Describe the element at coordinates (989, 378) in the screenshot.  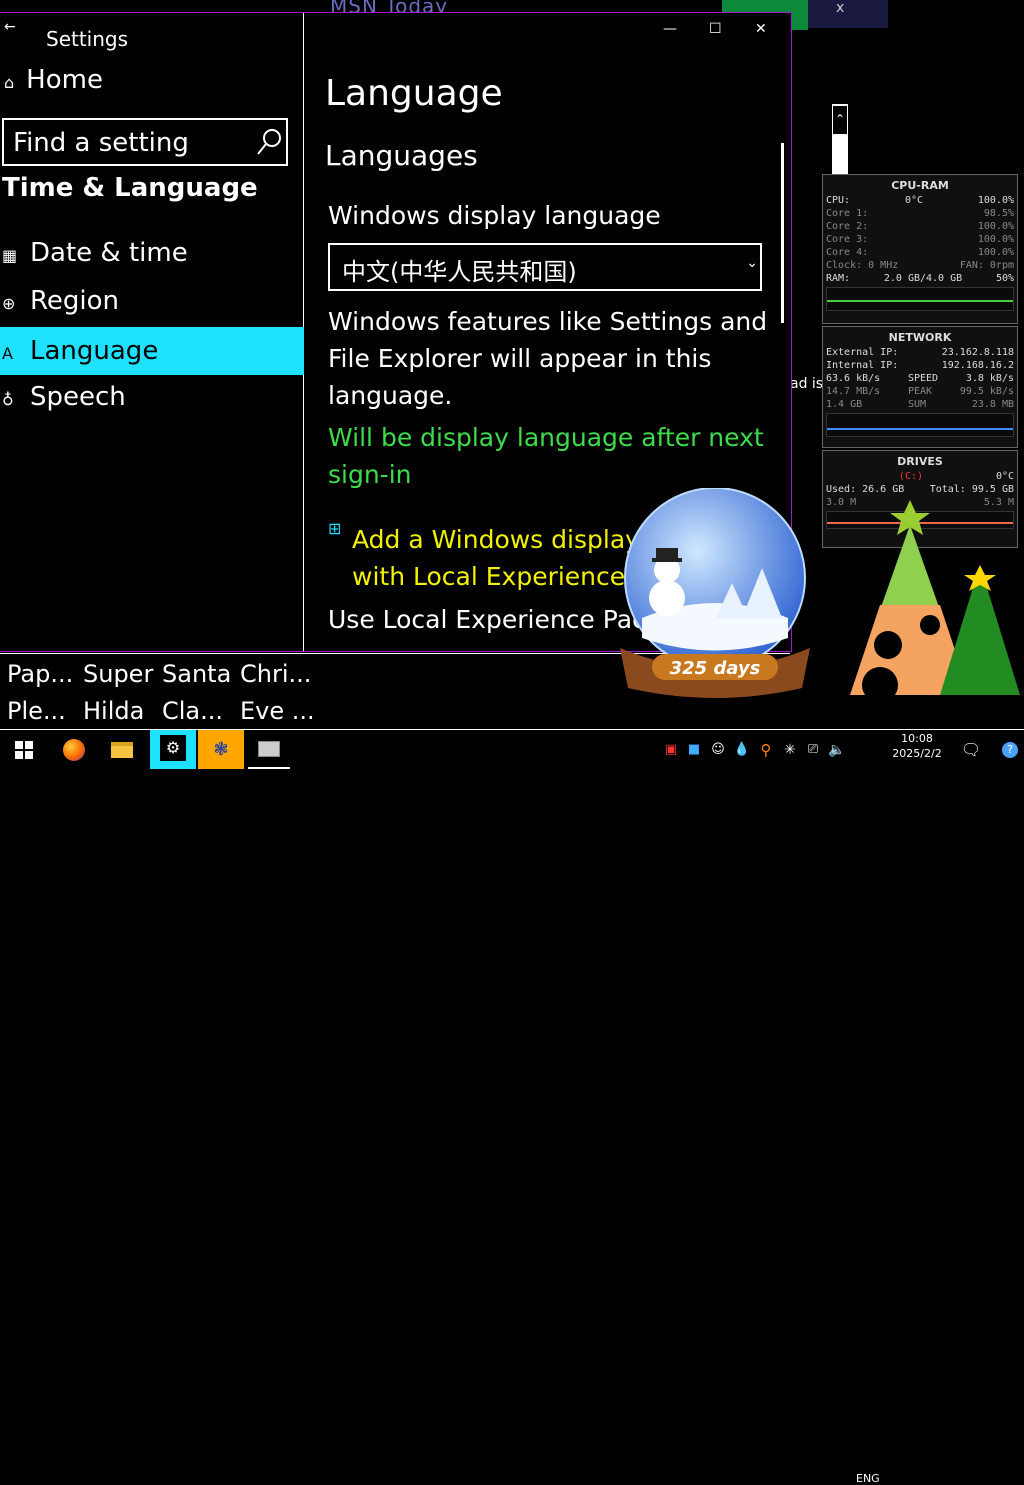
I see `upload-speed: 3.8 kB/s` at that location.